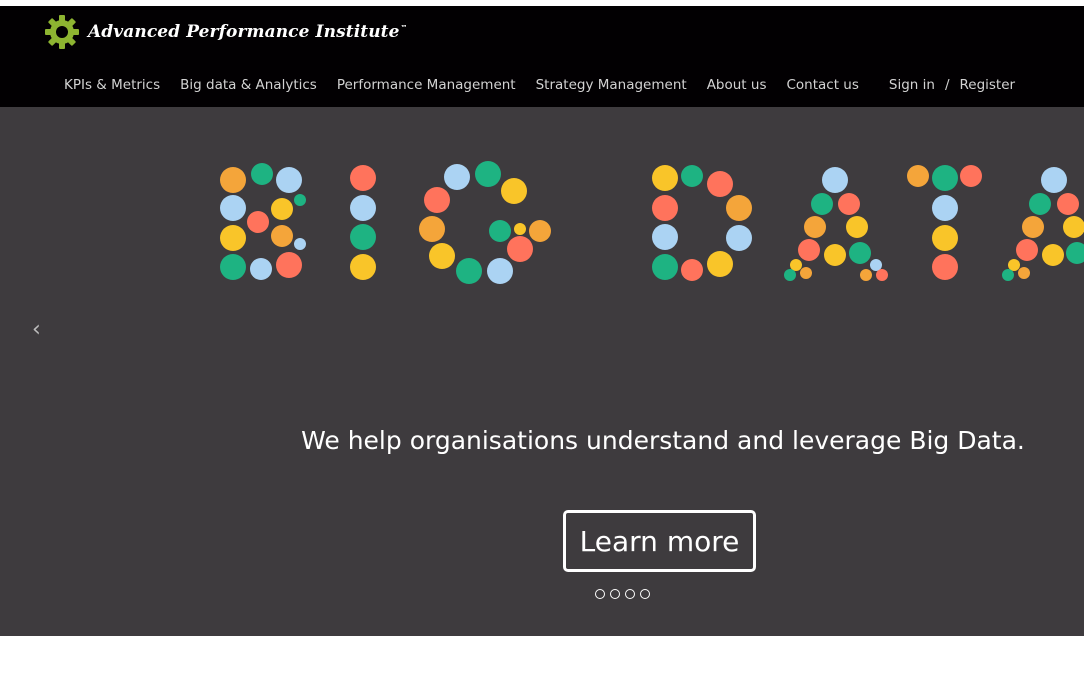 The width and height of the screenshot is (1084, 700). I want to click on sign-in-link: Sign in, so click(912, 85).